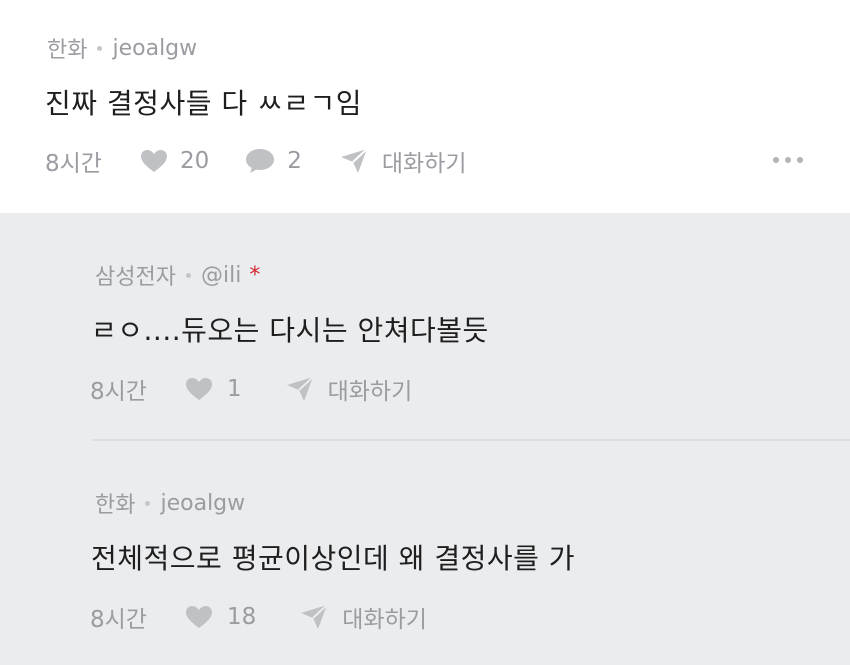  What do you see at coordinates (213, 389) in the screenshot?
I see `like-button: 1` at bounding box center [213, 389].